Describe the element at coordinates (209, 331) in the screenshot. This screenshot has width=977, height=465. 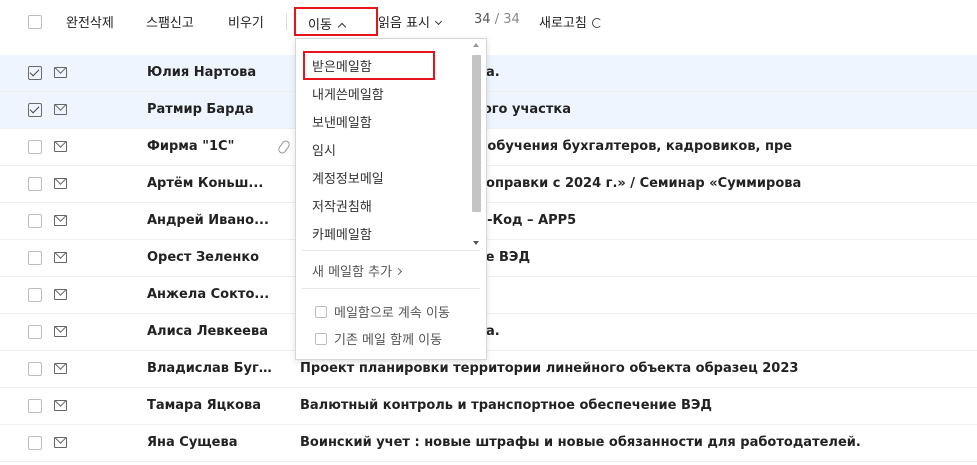
I see `mail-sender: Алиса Левкеева` at that location.